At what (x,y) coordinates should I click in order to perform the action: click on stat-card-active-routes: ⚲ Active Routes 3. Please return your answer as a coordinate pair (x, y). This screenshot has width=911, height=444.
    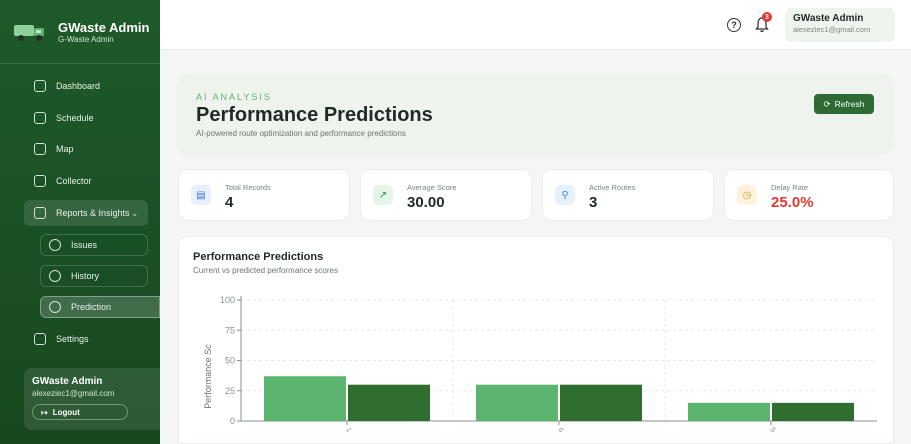
    Looking at the image, I should click on (628, 195).